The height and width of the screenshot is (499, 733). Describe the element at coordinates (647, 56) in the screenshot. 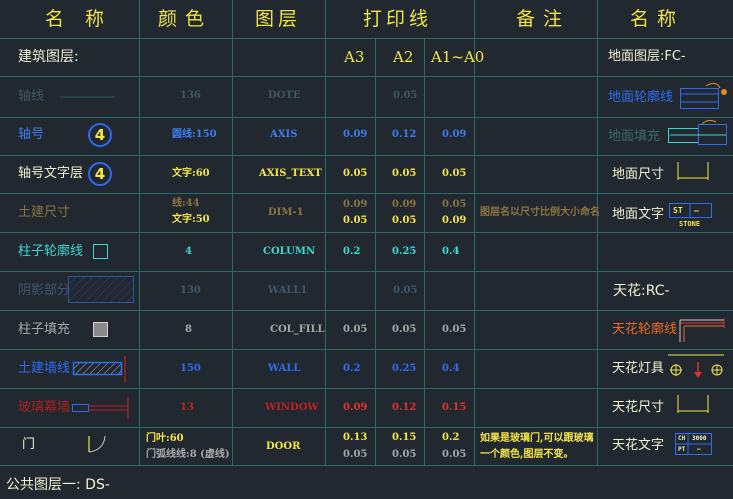

I see `section-title-floor: 地面图层:FC-` at that location.